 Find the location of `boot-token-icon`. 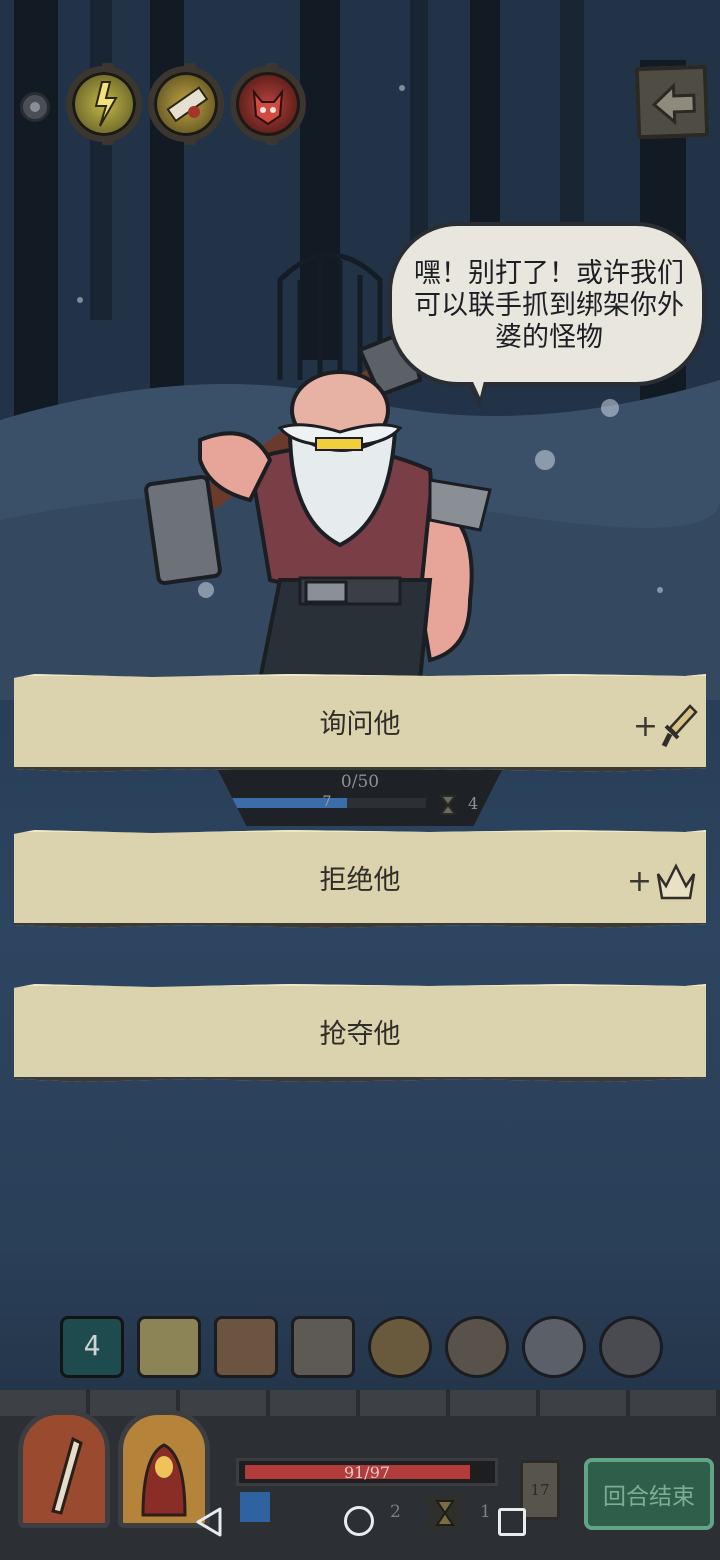

boot-token-icon is located at coordinates (631, 1347).